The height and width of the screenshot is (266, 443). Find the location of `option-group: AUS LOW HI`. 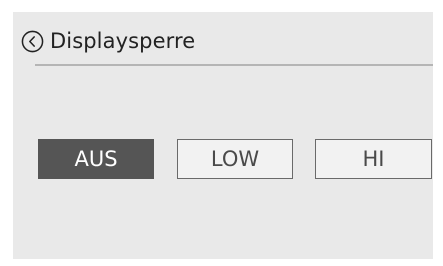

option-group: AUS LOW HI is located at coordinates (223, 159).